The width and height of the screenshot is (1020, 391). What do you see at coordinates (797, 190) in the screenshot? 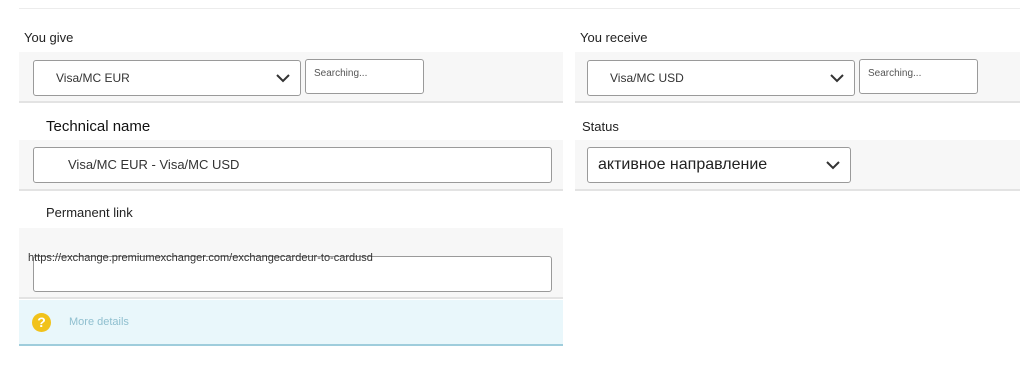
I see `status-row-divider` at bounding box center [797, 190].